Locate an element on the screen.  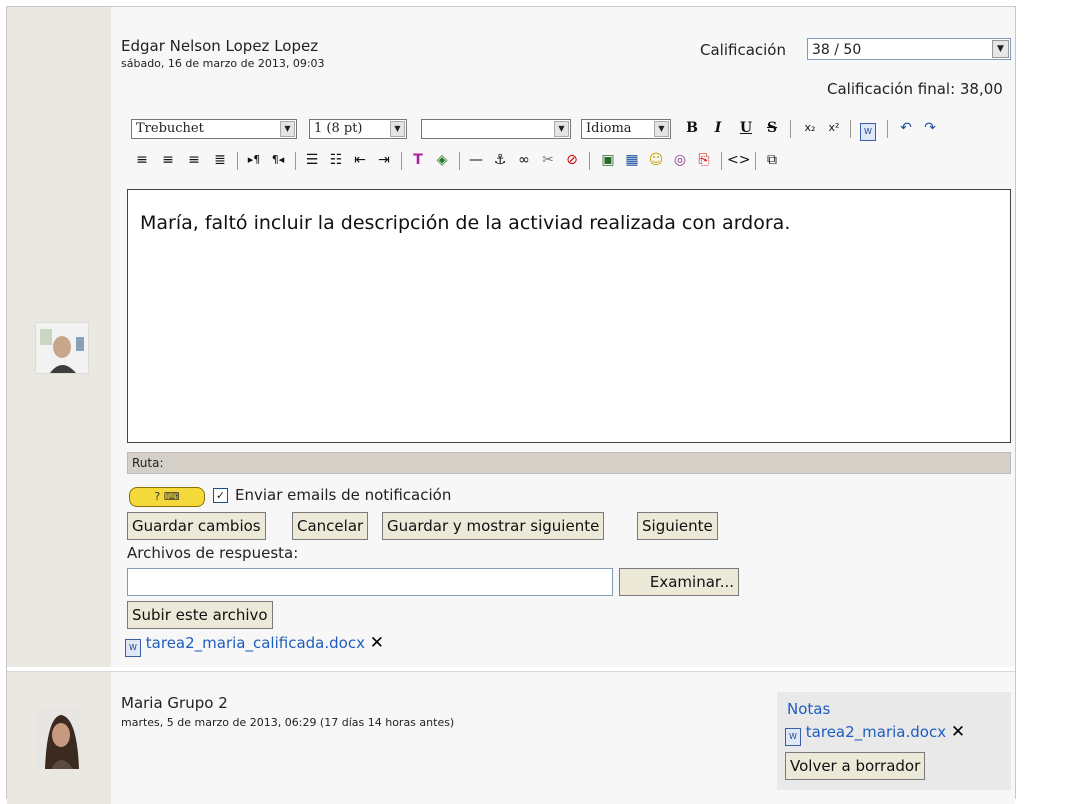
superscript-icon: x² is located at coordinates (834, 128).